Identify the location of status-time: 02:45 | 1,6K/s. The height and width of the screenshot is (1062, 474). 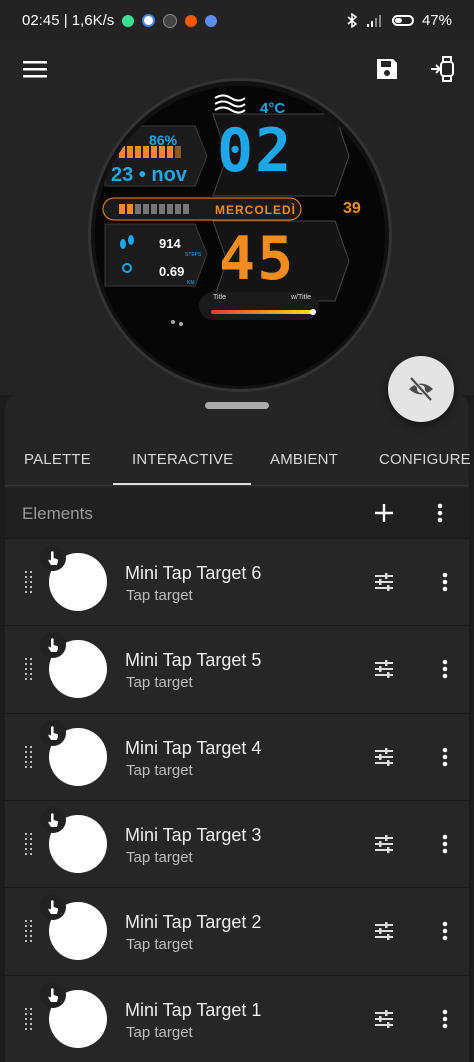
(68, 20).